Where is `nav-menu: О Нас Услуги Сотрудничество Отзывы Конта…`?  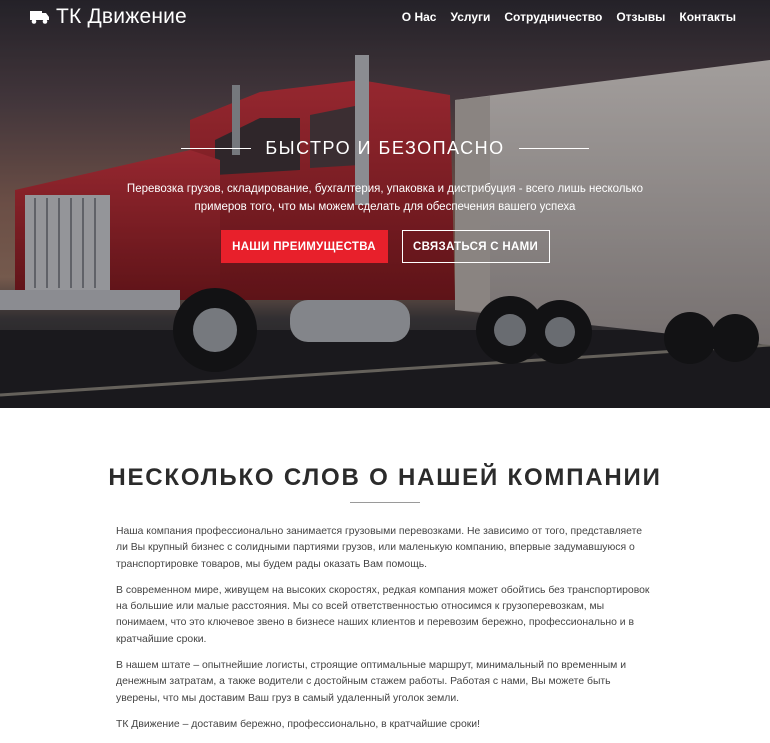 nav-menu: О Нас Услуги Сотрудничество Отзывы Конта… is located at coordinates (569, 17).